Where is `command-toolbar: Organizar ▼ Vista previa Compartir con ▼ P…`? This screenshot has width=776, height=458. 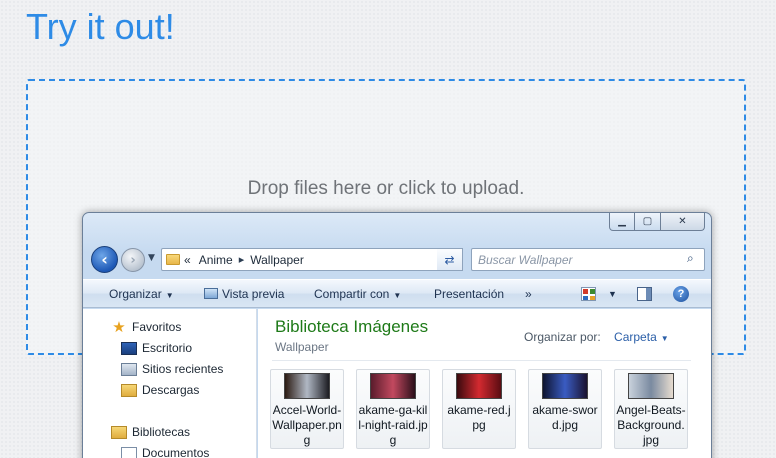 command-toolbar: Organizar ▼ Vista previa Compartir con ▼ P… is located at coordinates (397, 293).